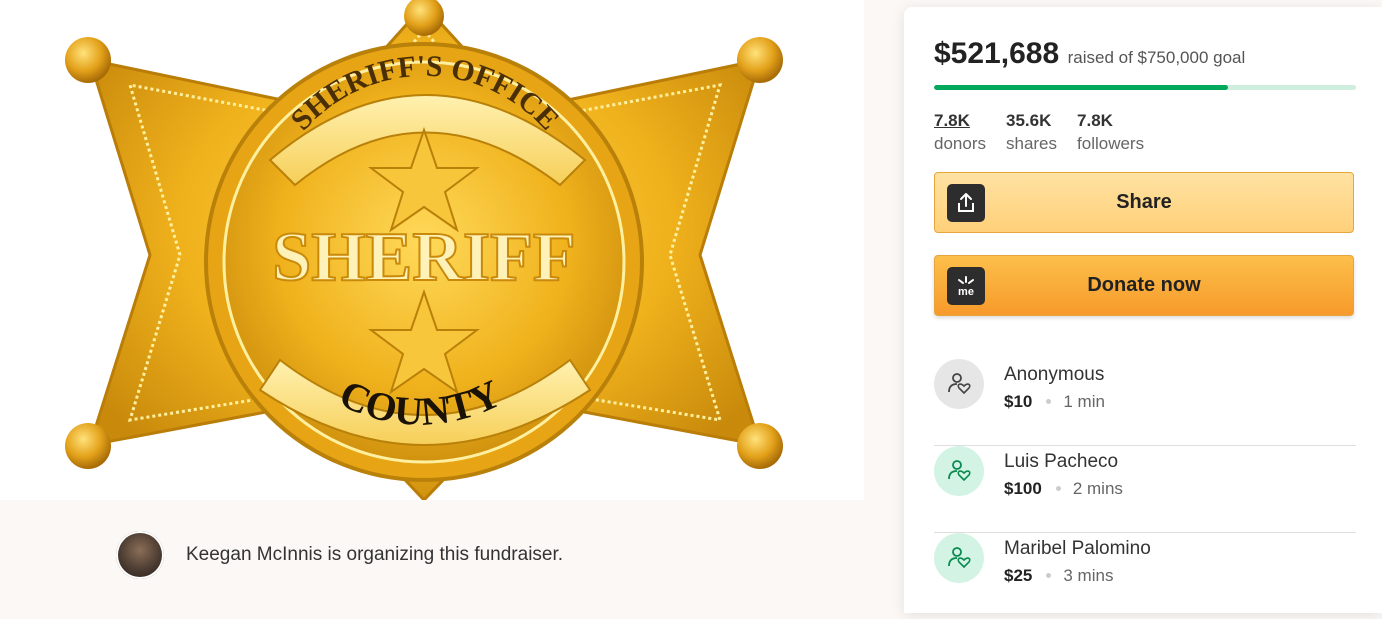 The image size is (1382, 619). I want to click on donation-item: Luis Pacheco $100 2 mins, so click(1145, 489).